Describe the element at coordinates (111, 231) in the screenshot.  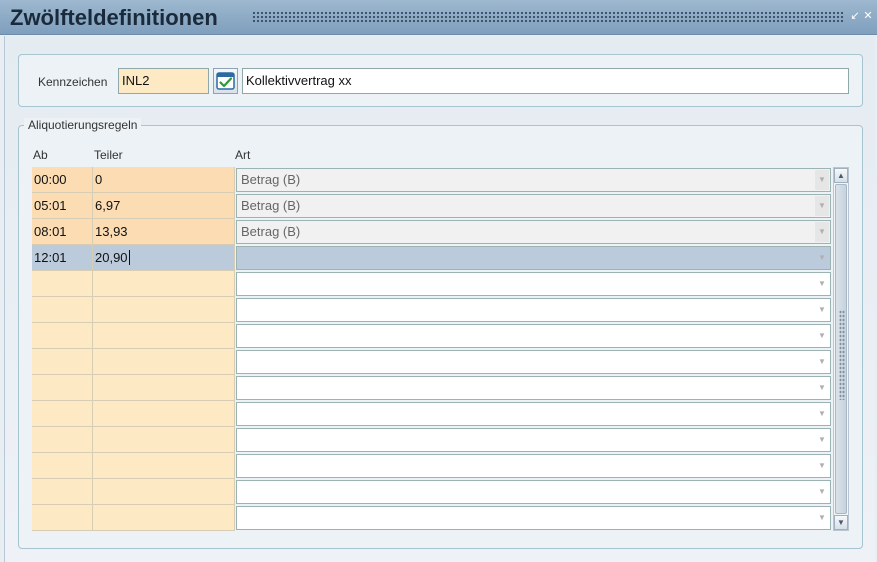
I see `cell-teiler-text: 13,93` at that location.